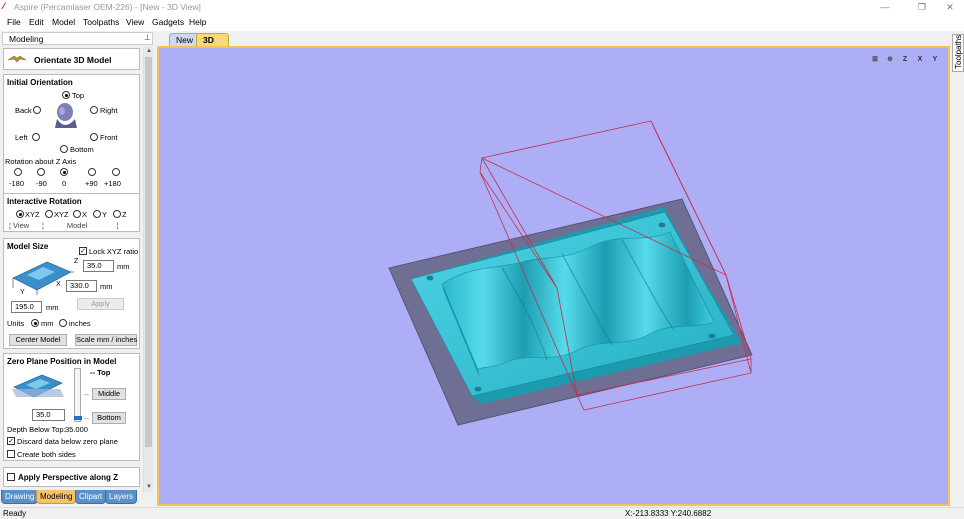  What do you see at coordinates (668, 513) in the screenshot?
I see `cursor-coordinates: X:-213.8333 Y:240.6882` at bounding box center [668, 513].